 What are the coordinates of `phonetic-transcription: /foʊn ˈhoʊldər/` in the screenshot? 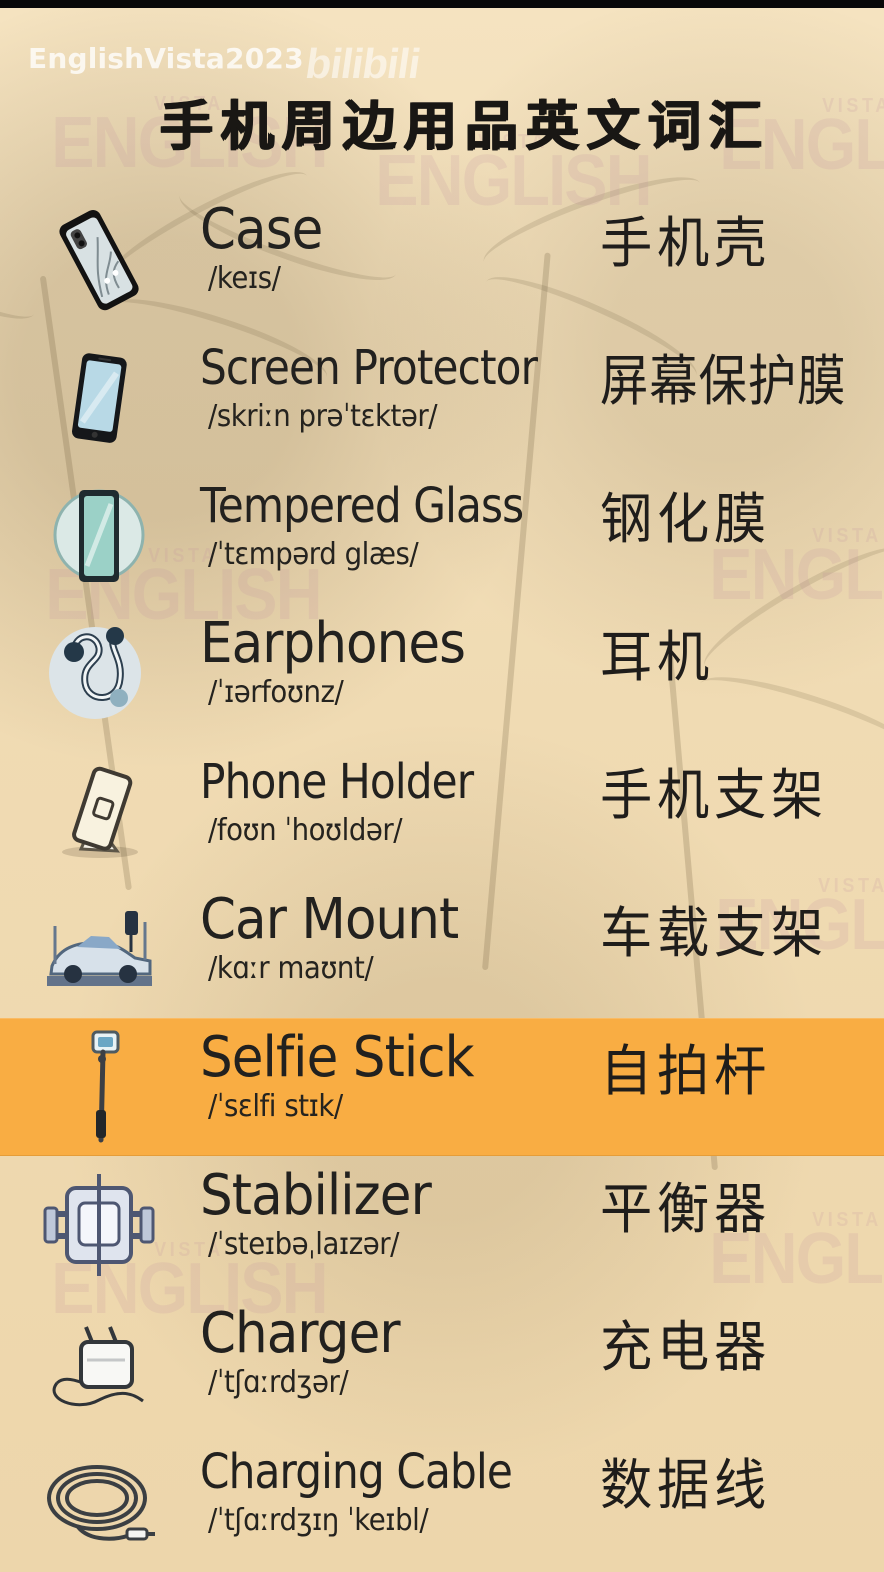 It's located at (305, 830).